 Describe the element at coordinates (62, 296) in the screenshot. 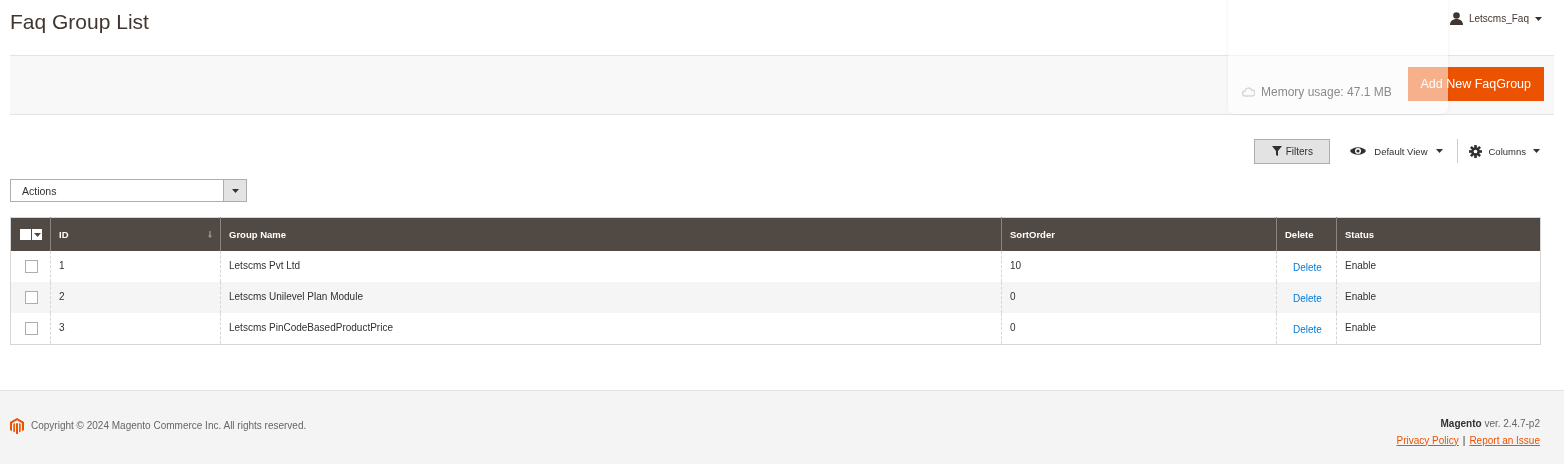

I see `table-cell: 2` at that location.